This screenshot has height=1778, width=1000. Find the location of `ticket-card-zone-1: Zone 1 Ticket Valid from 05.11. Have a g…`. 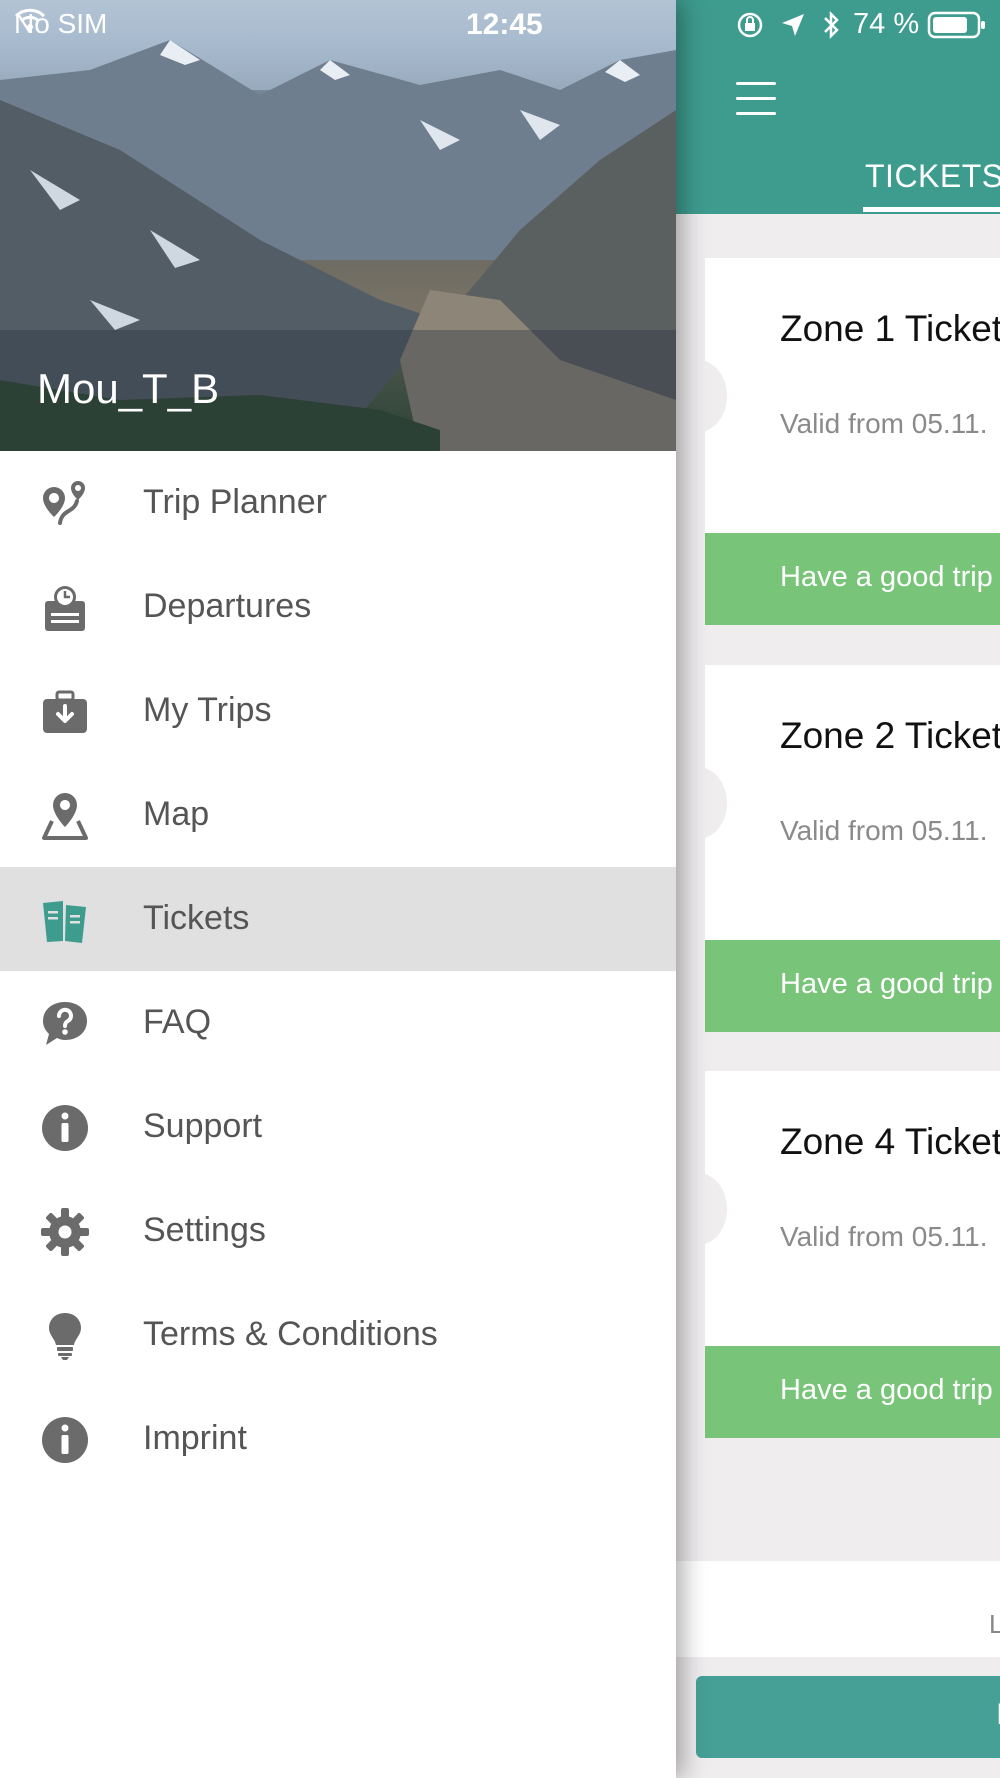

ticket-card-zone-1: Zone 1 Ticket Valid from 05.11. Have a g… is located at coordinates (852, 441).